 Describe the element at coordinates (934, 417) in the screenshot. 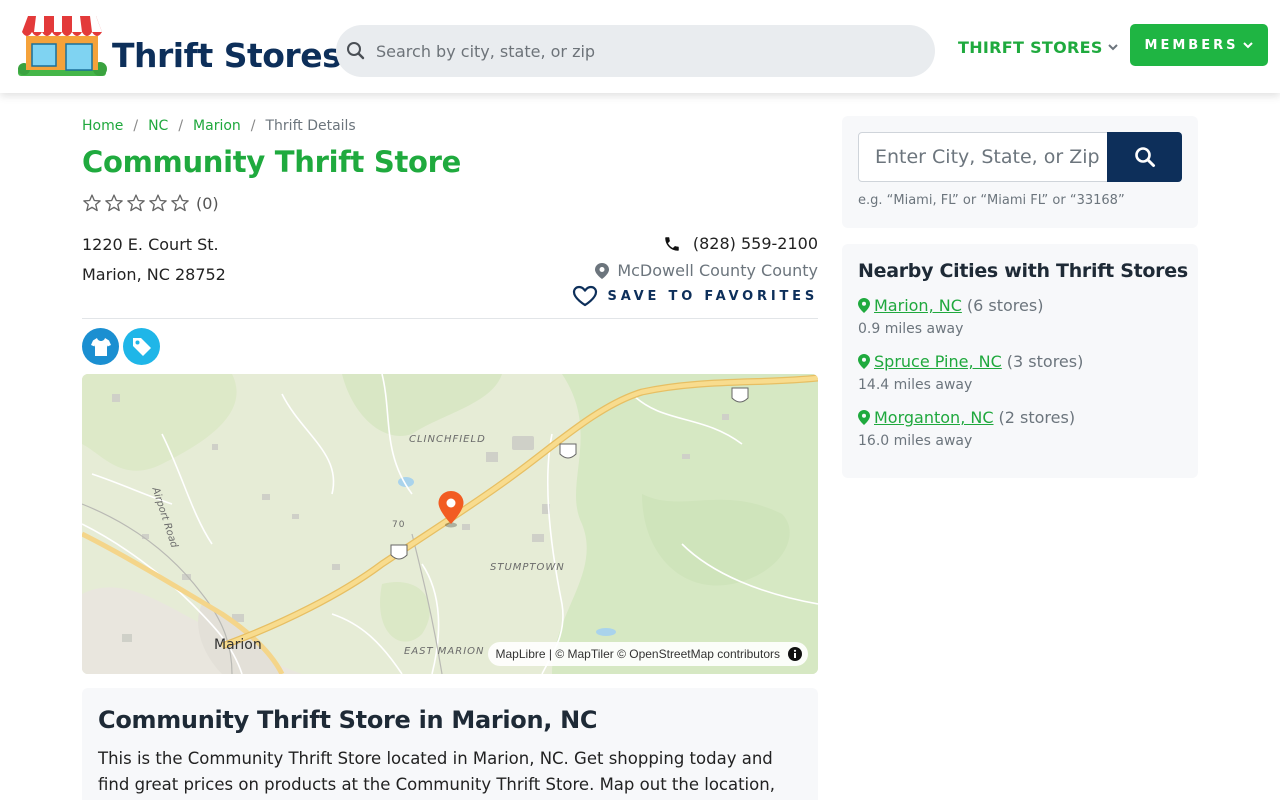

I see `nearby-city-link: Morganton, NC` at that location.